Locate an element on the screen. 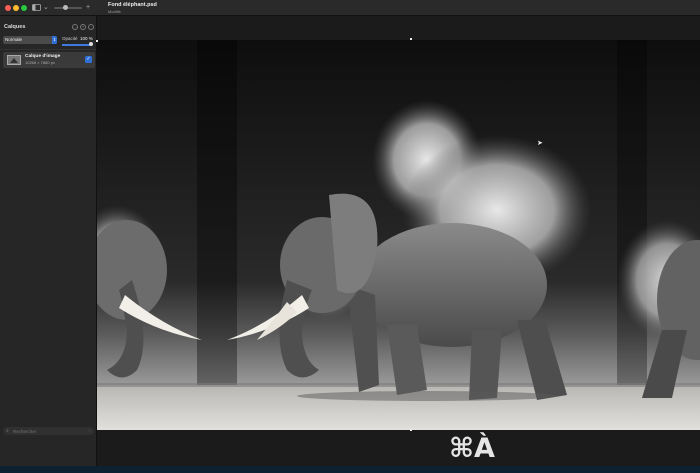  pointer-cursor-icon: ➤ is located at coordinates (540, 143).